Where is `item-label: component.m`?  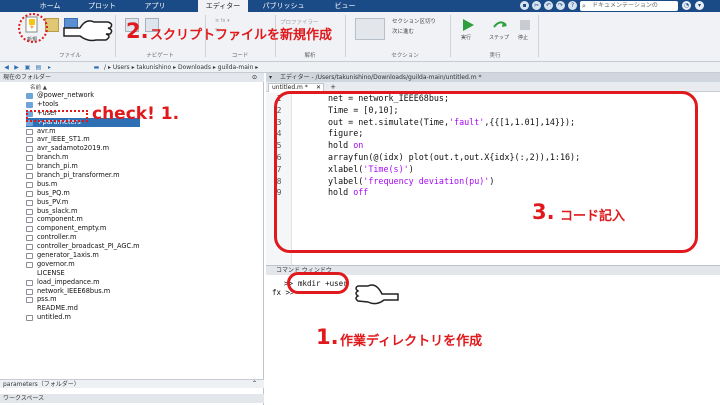
item-label: component.m is located at coordinates (60, 219).